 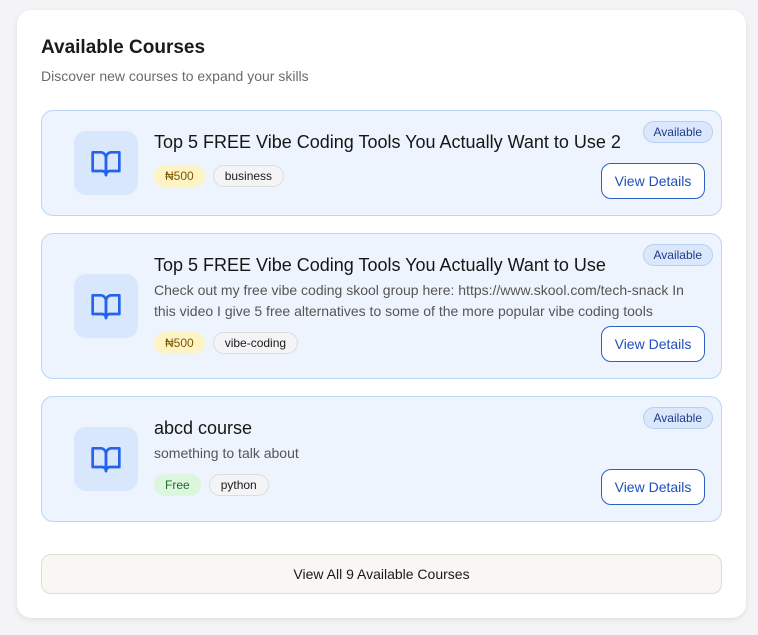 I want to click on course-title: abcd course, so click(x=203, y=428).